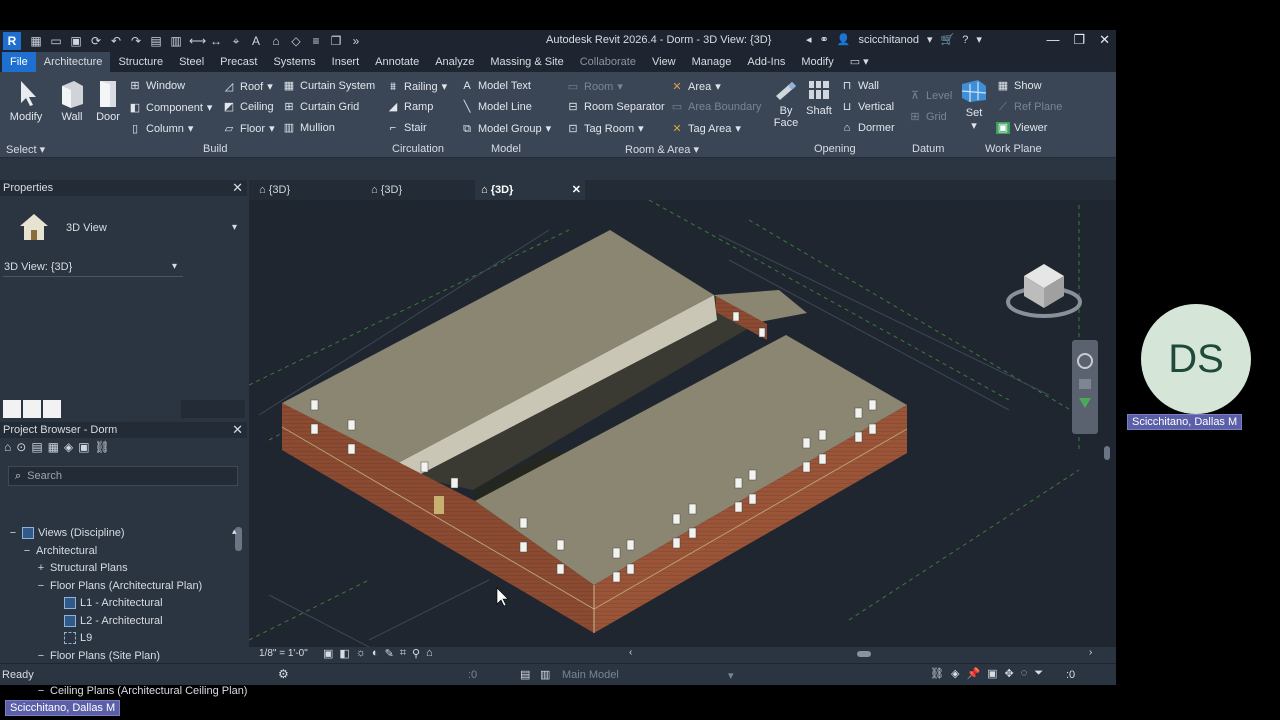  Describe the element at coordinates (429, 653) in the screenshot. I see `reveal-hidden-icon: ⌂` at that location.